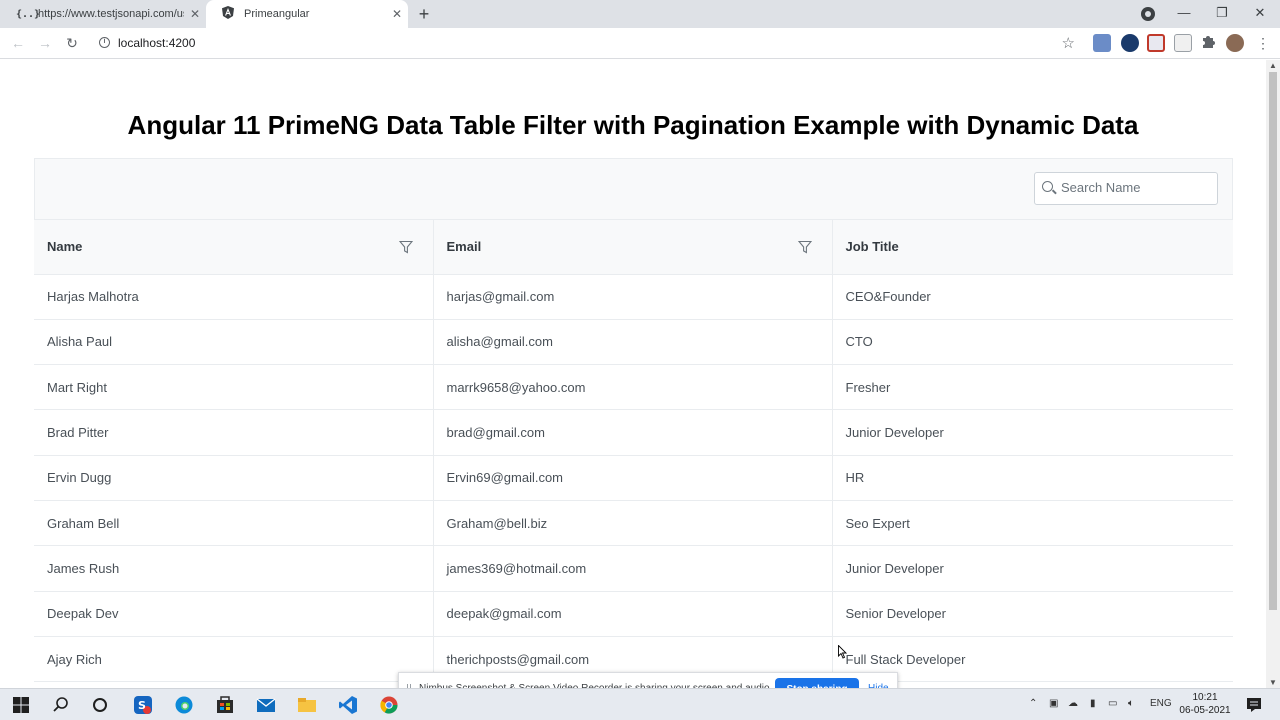 This screenshot has height=720, width=1280. What do you see at coordinates (1254, 705) in the screenshot?
I see `notifications-icon` at bounding box center [1254, 705].